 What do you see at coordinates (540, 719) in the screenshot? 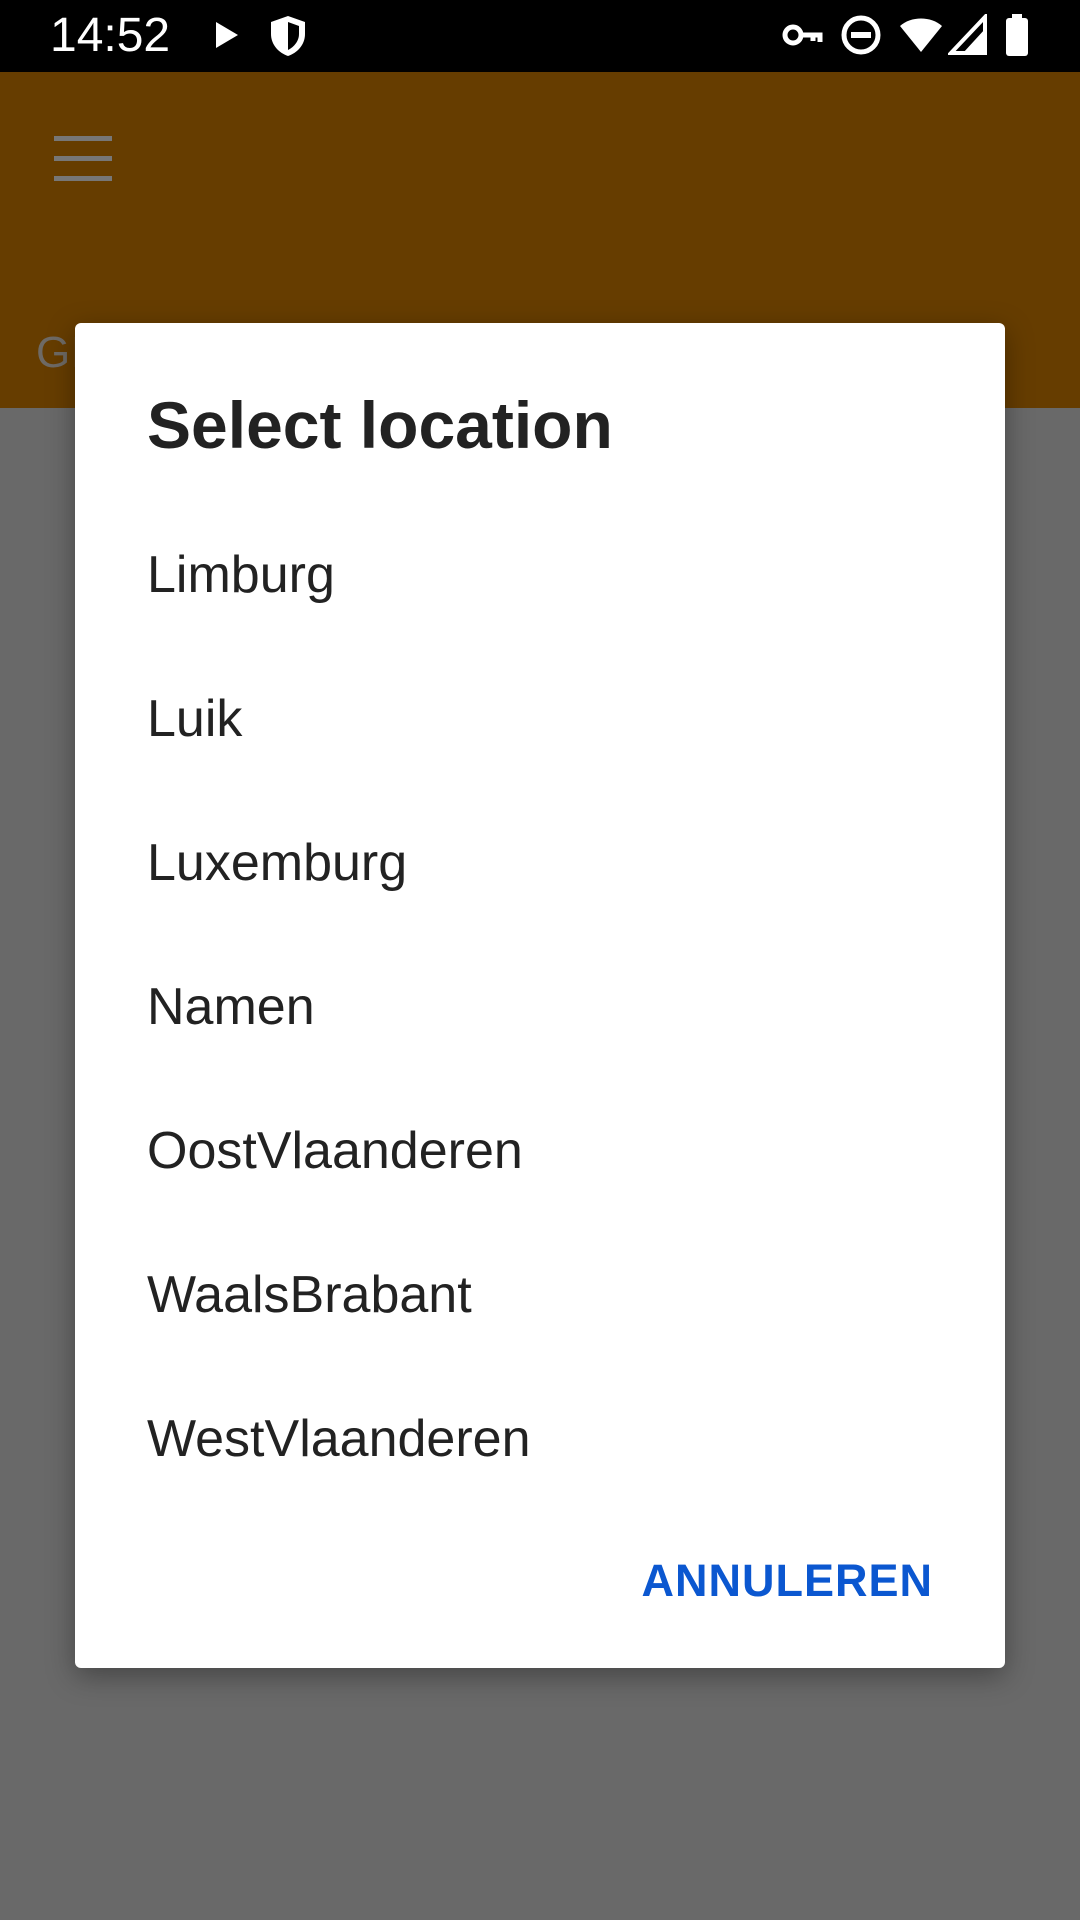
I see `location-option-luik: Luik` at bounding box center [540, 719].